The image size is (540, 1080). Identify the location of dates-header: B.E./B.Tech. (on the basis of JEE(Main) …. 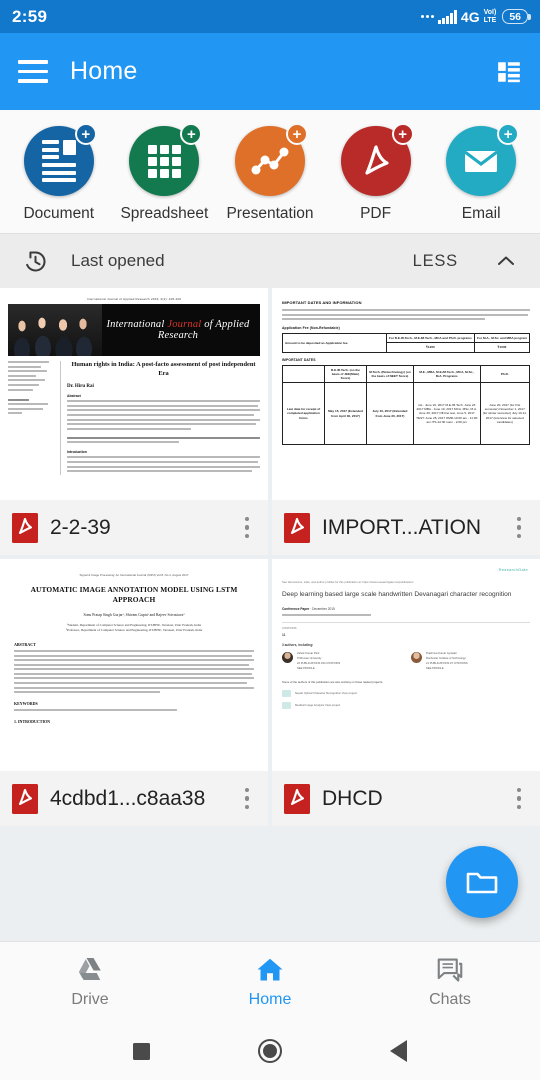
(345, 374).